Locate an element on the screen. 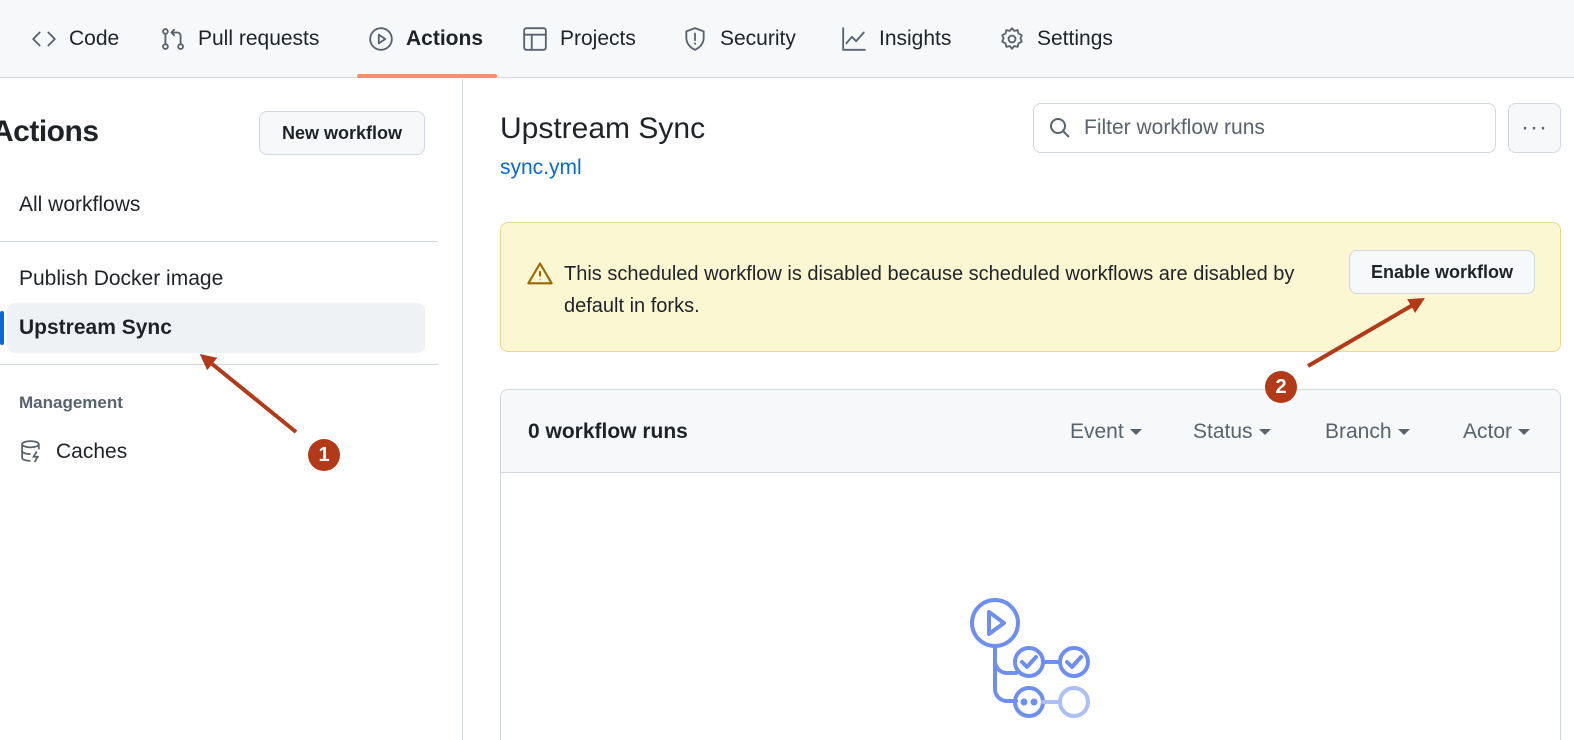 The width and height of the screenshot is (1574, 740). tab-code: Code is located at coordinates (75, 39).